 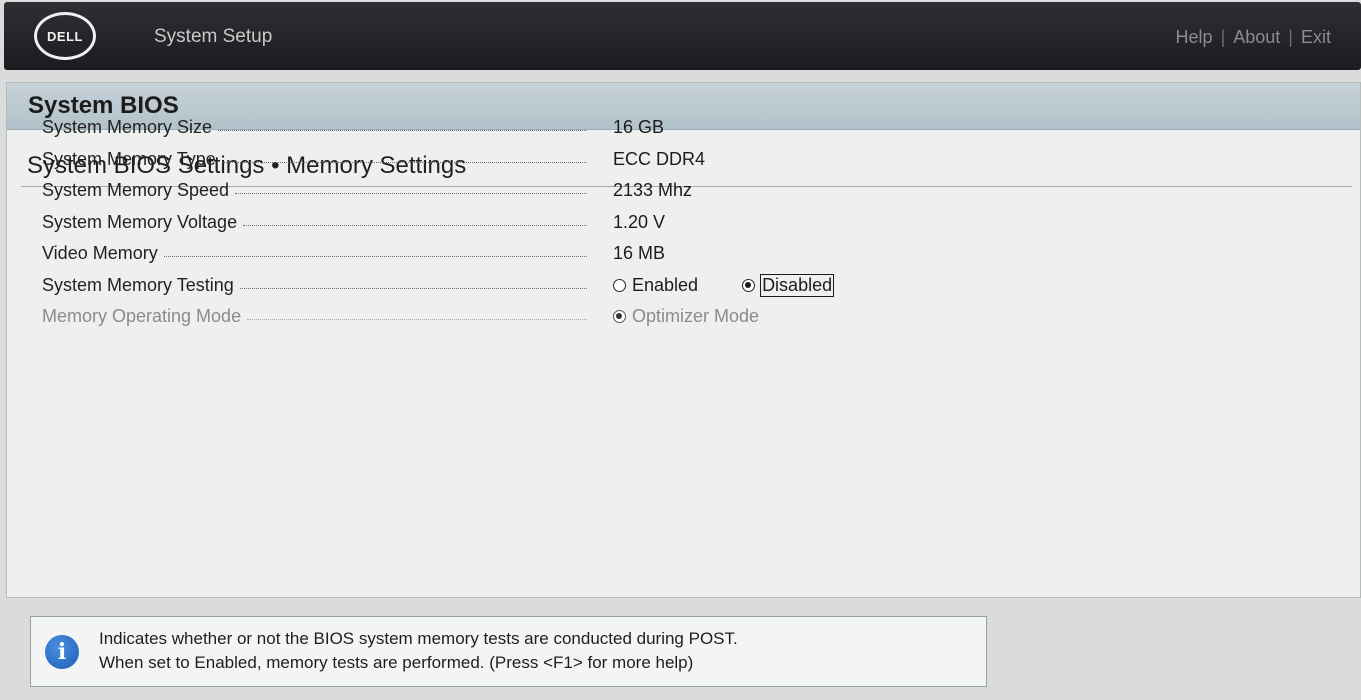 What do you see at coordinates (665, 284) in the screenshot?
I see `option-label: Enabled` at bounding box center [665, 284].